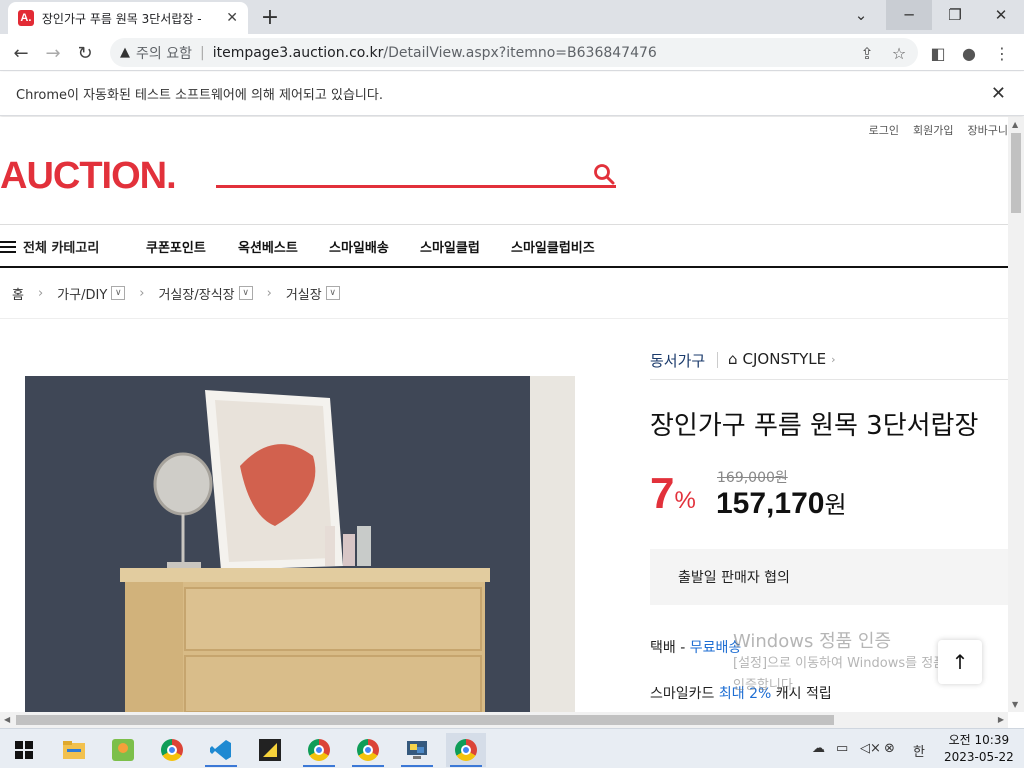  What do you see at coordinates (969, 53) in the screenshot?
I see `profile-avatar-icon: ●` at bounding box center [969, 53].